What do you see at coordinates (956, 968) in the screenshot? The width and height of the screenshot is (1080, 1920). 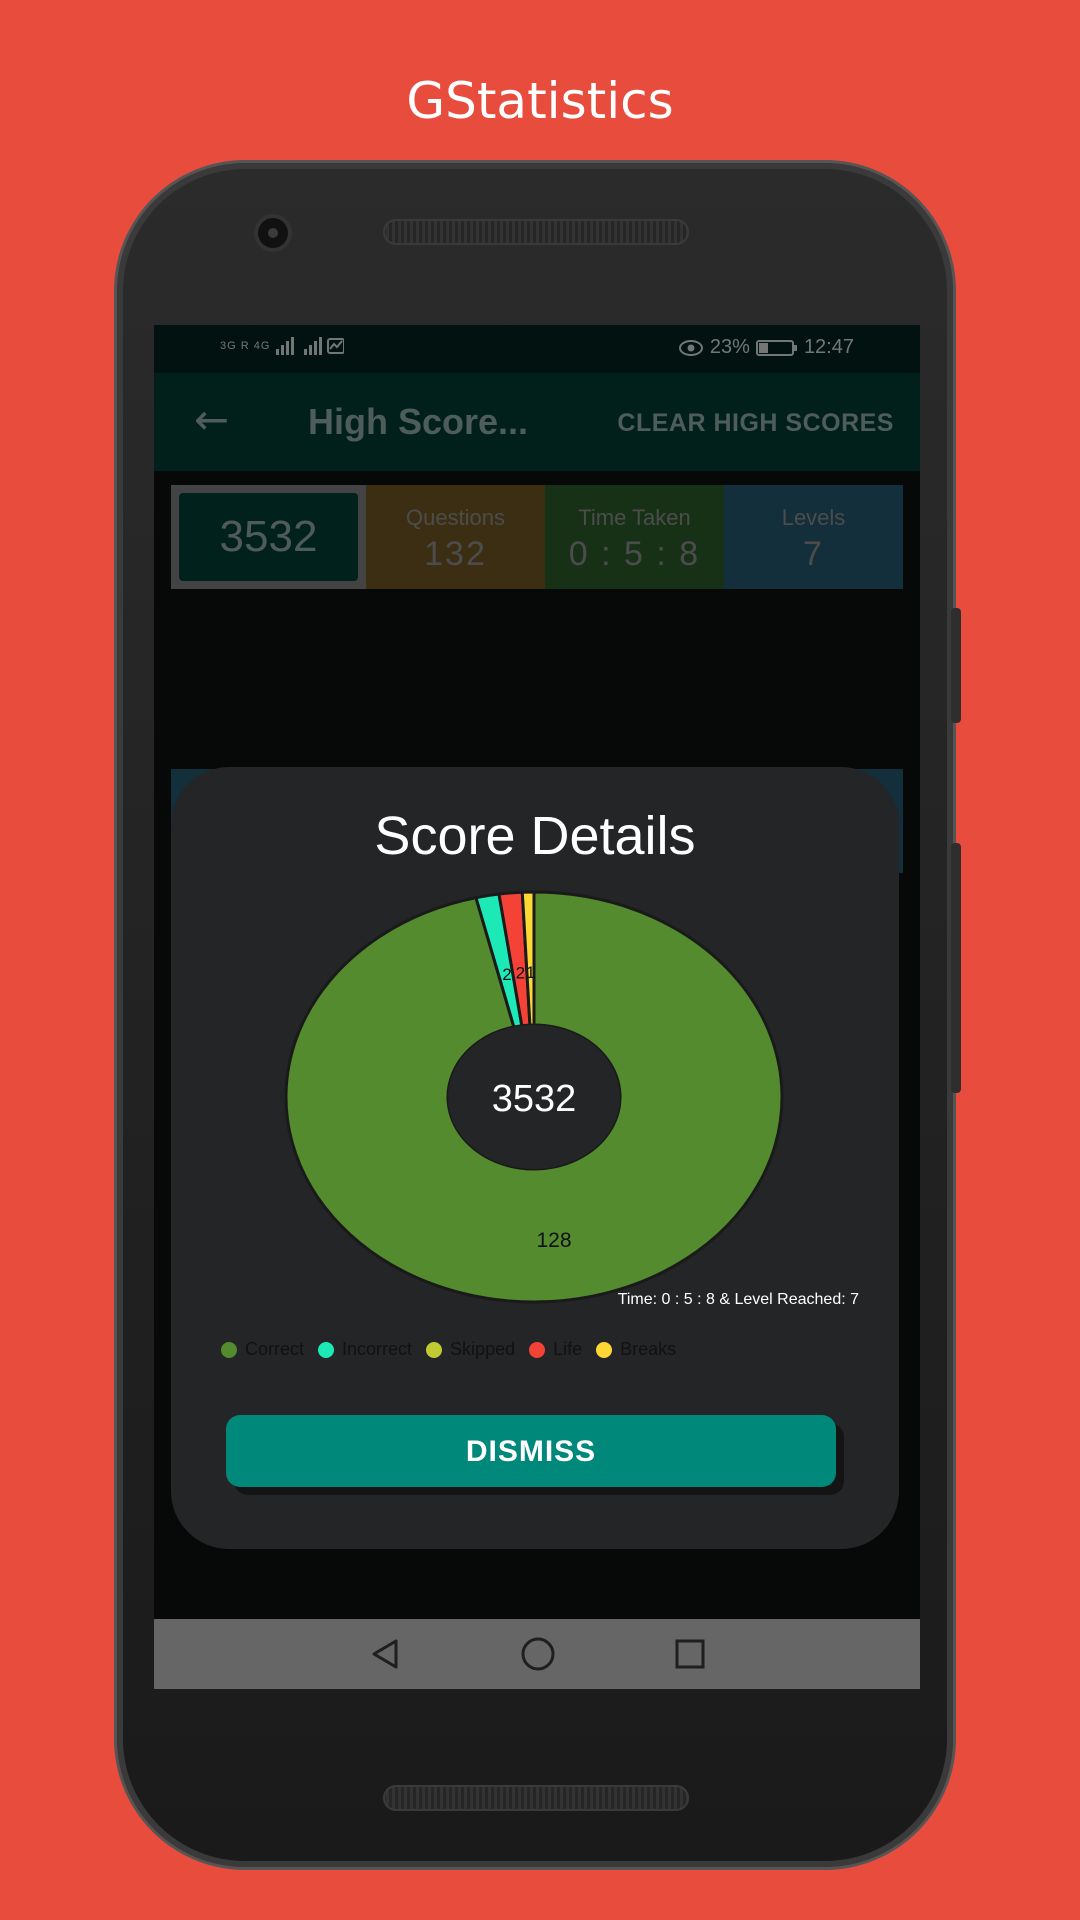 I see `volume-button` at bounding box center [956, 968].